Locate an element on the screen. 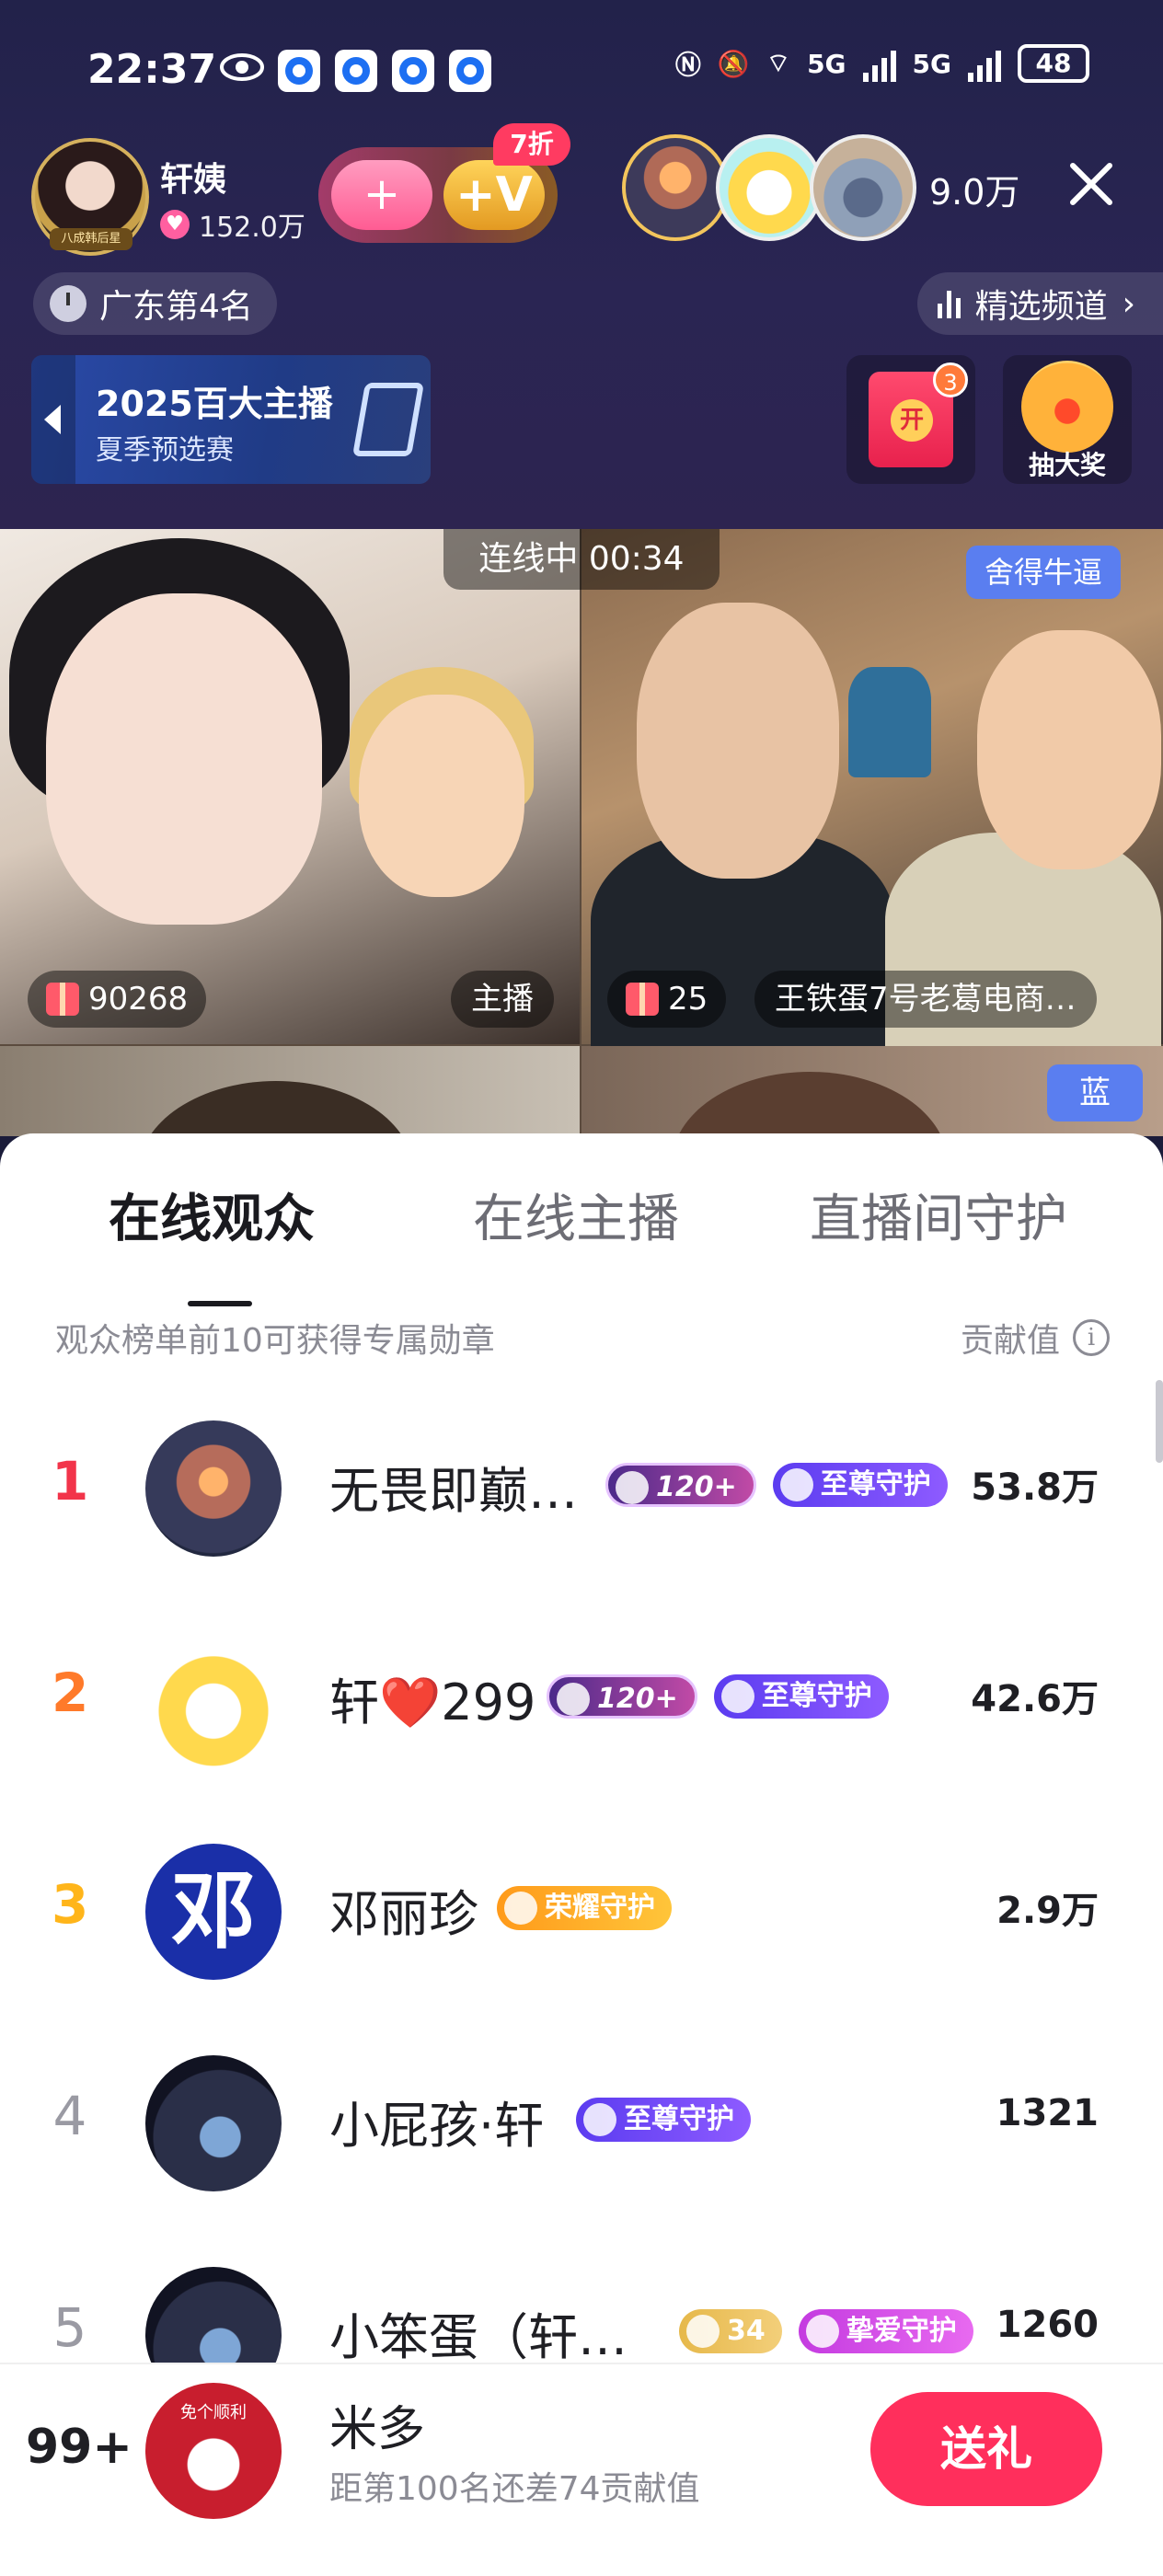 This screenshot has height=2576, width=1163. host-name: 轩姨 is located at coordinates (194, 180).